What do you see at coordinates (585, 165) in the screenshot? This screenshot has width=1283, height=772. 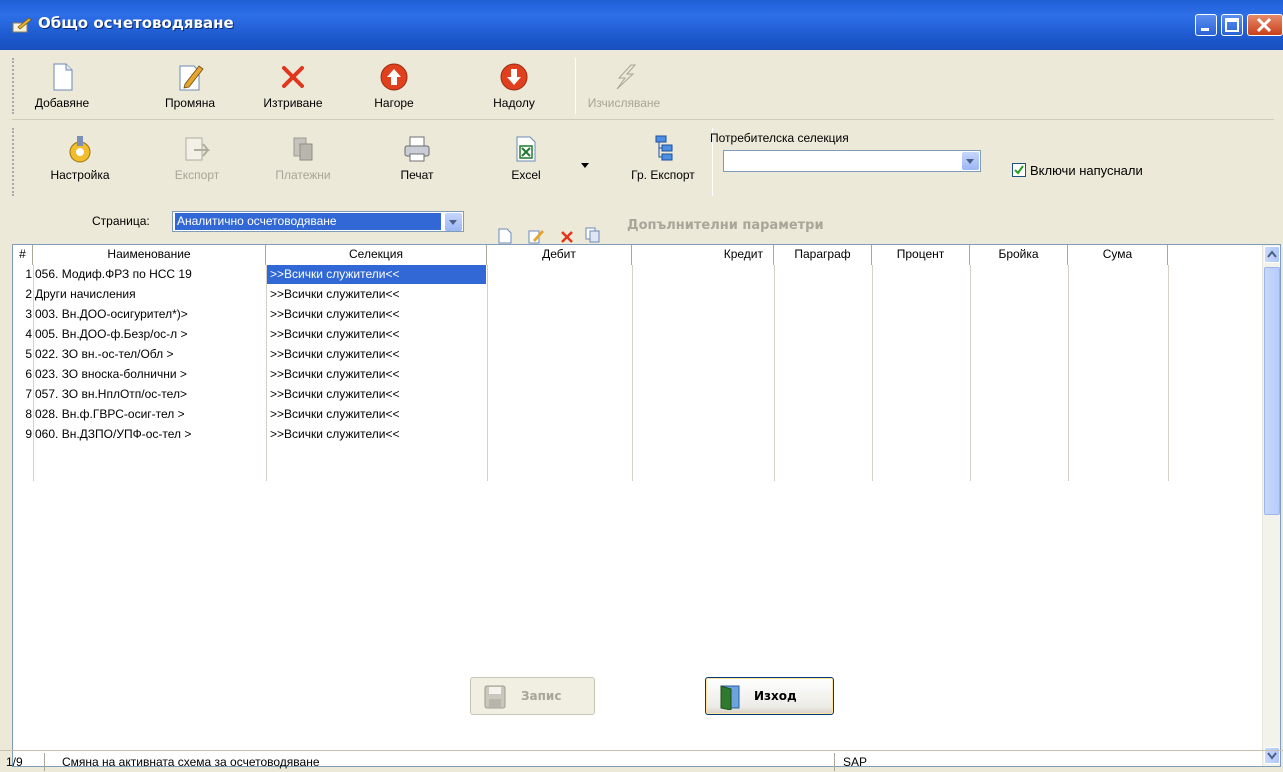 I see `excel-dropdown-button` at bounding box center [585, 165].